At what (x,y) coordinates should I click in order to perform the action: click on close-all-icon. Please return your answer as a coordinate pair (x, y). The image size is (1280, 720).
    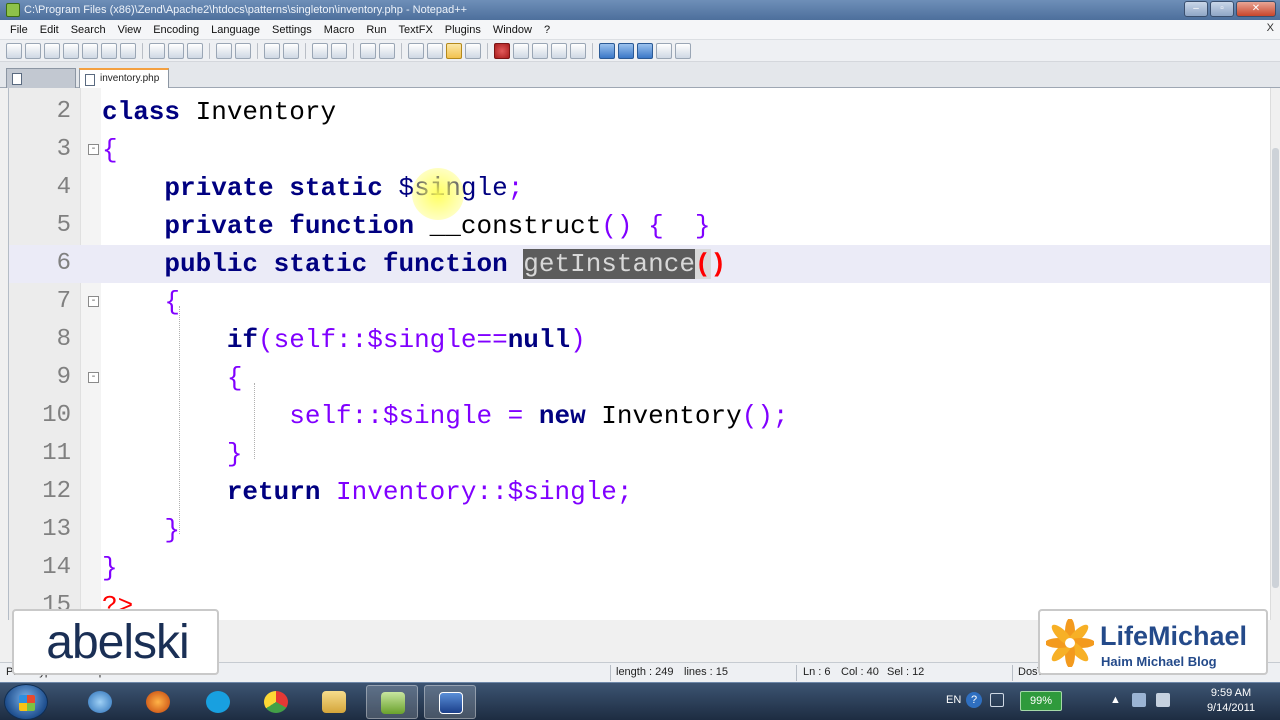
    Looking at the image, I should click on (109, 50).